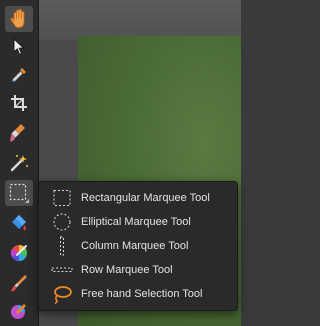 The image size is (320, 326). I want to click on color-wheel-icon, so click(19, 253).